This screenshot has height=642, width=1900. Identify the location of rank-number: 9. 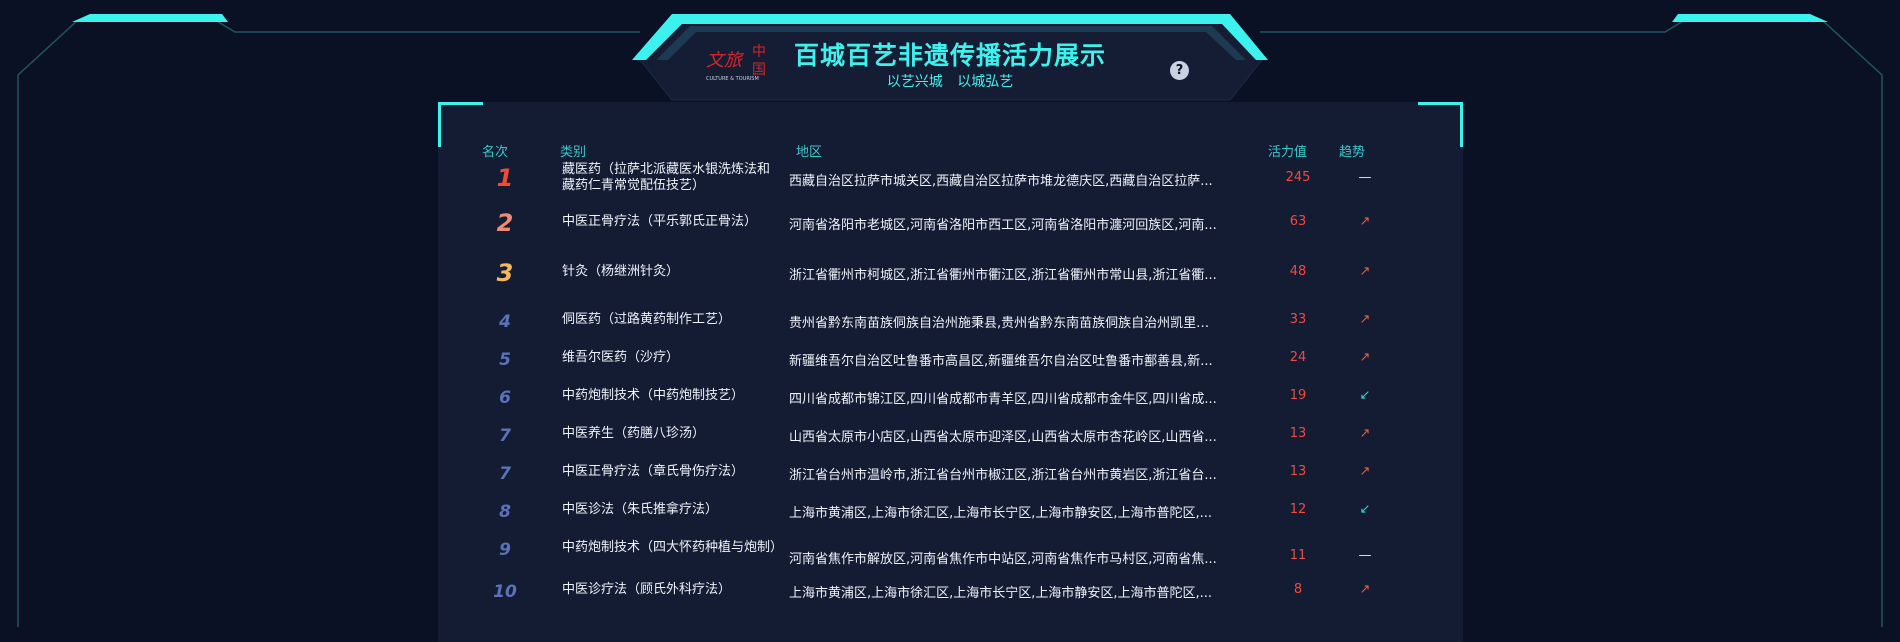
(505, 550).